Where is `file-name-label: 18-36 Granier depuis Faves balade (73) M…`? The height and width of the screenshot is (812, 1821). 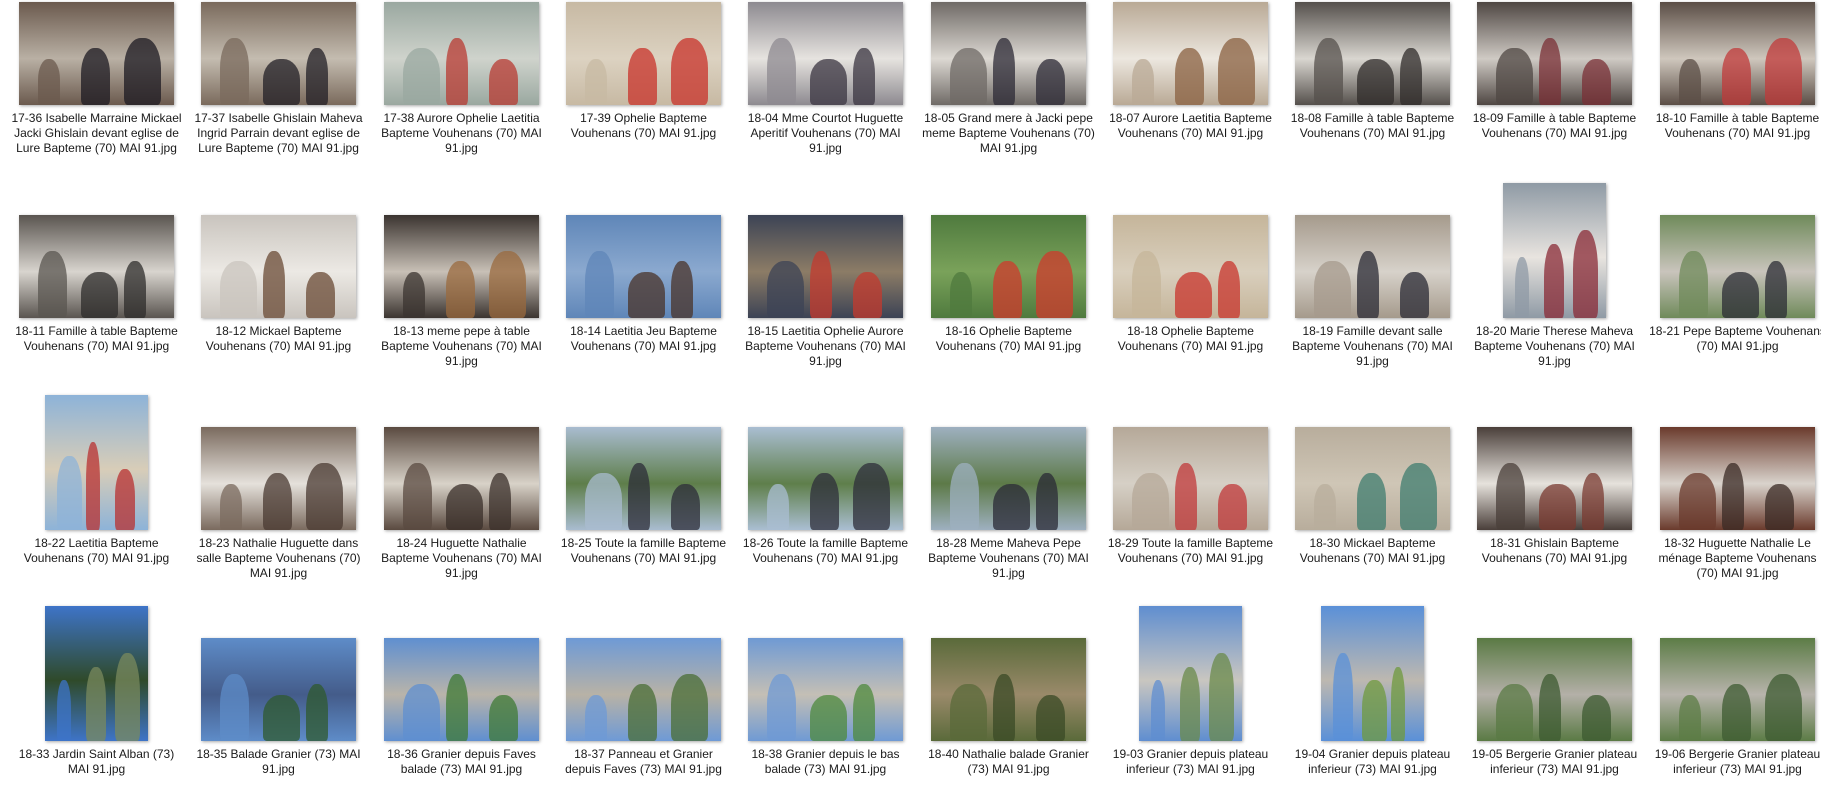 file-name-label: 18-36 Granier depuis Faves balade (73) M… is located at coordinates (461, 761).